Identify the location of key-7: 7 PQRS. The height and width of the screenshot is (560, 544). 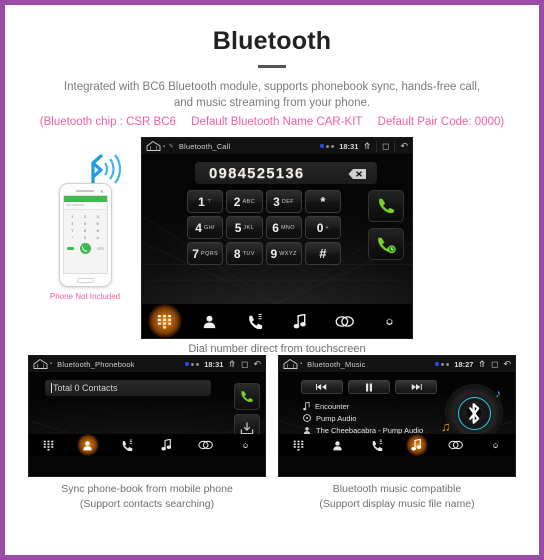
(205, 253).